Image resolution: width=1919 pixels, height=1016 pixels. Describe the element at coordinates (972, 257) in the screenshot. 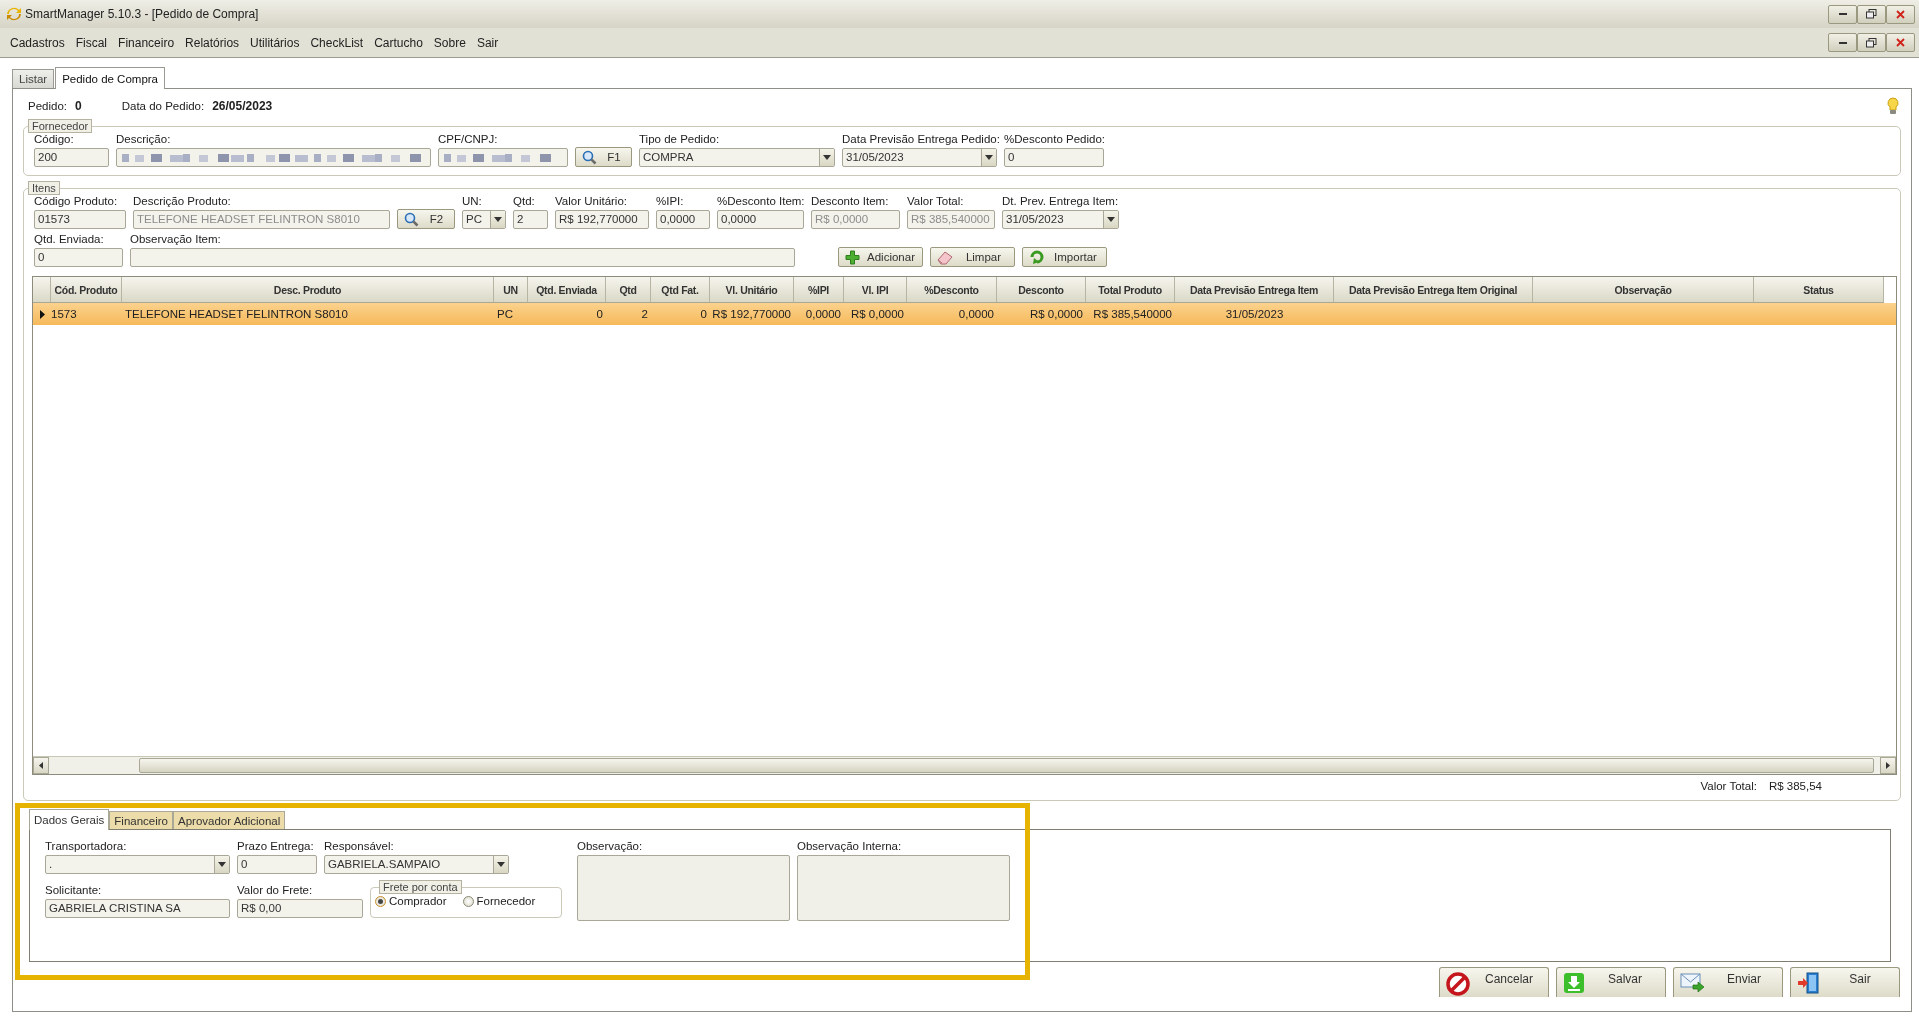

I see `clear-button: Limpar` at that location.